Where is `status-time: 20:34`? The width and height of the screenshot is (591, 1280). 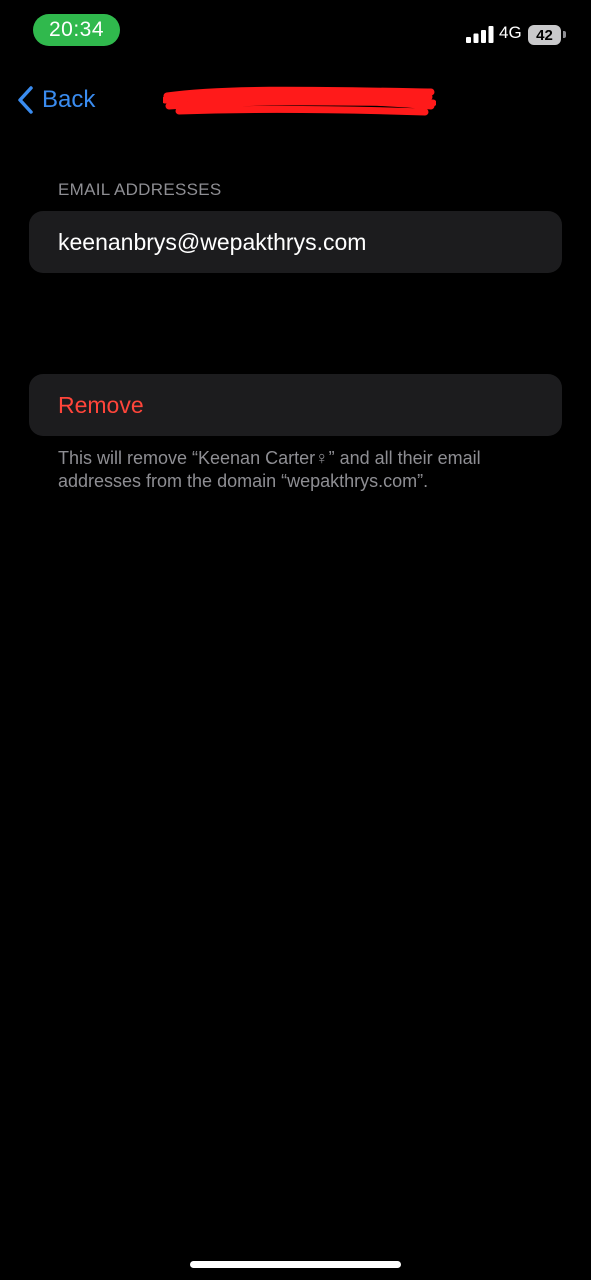 status-time: 20:34 is located at coordinates (76, 30).